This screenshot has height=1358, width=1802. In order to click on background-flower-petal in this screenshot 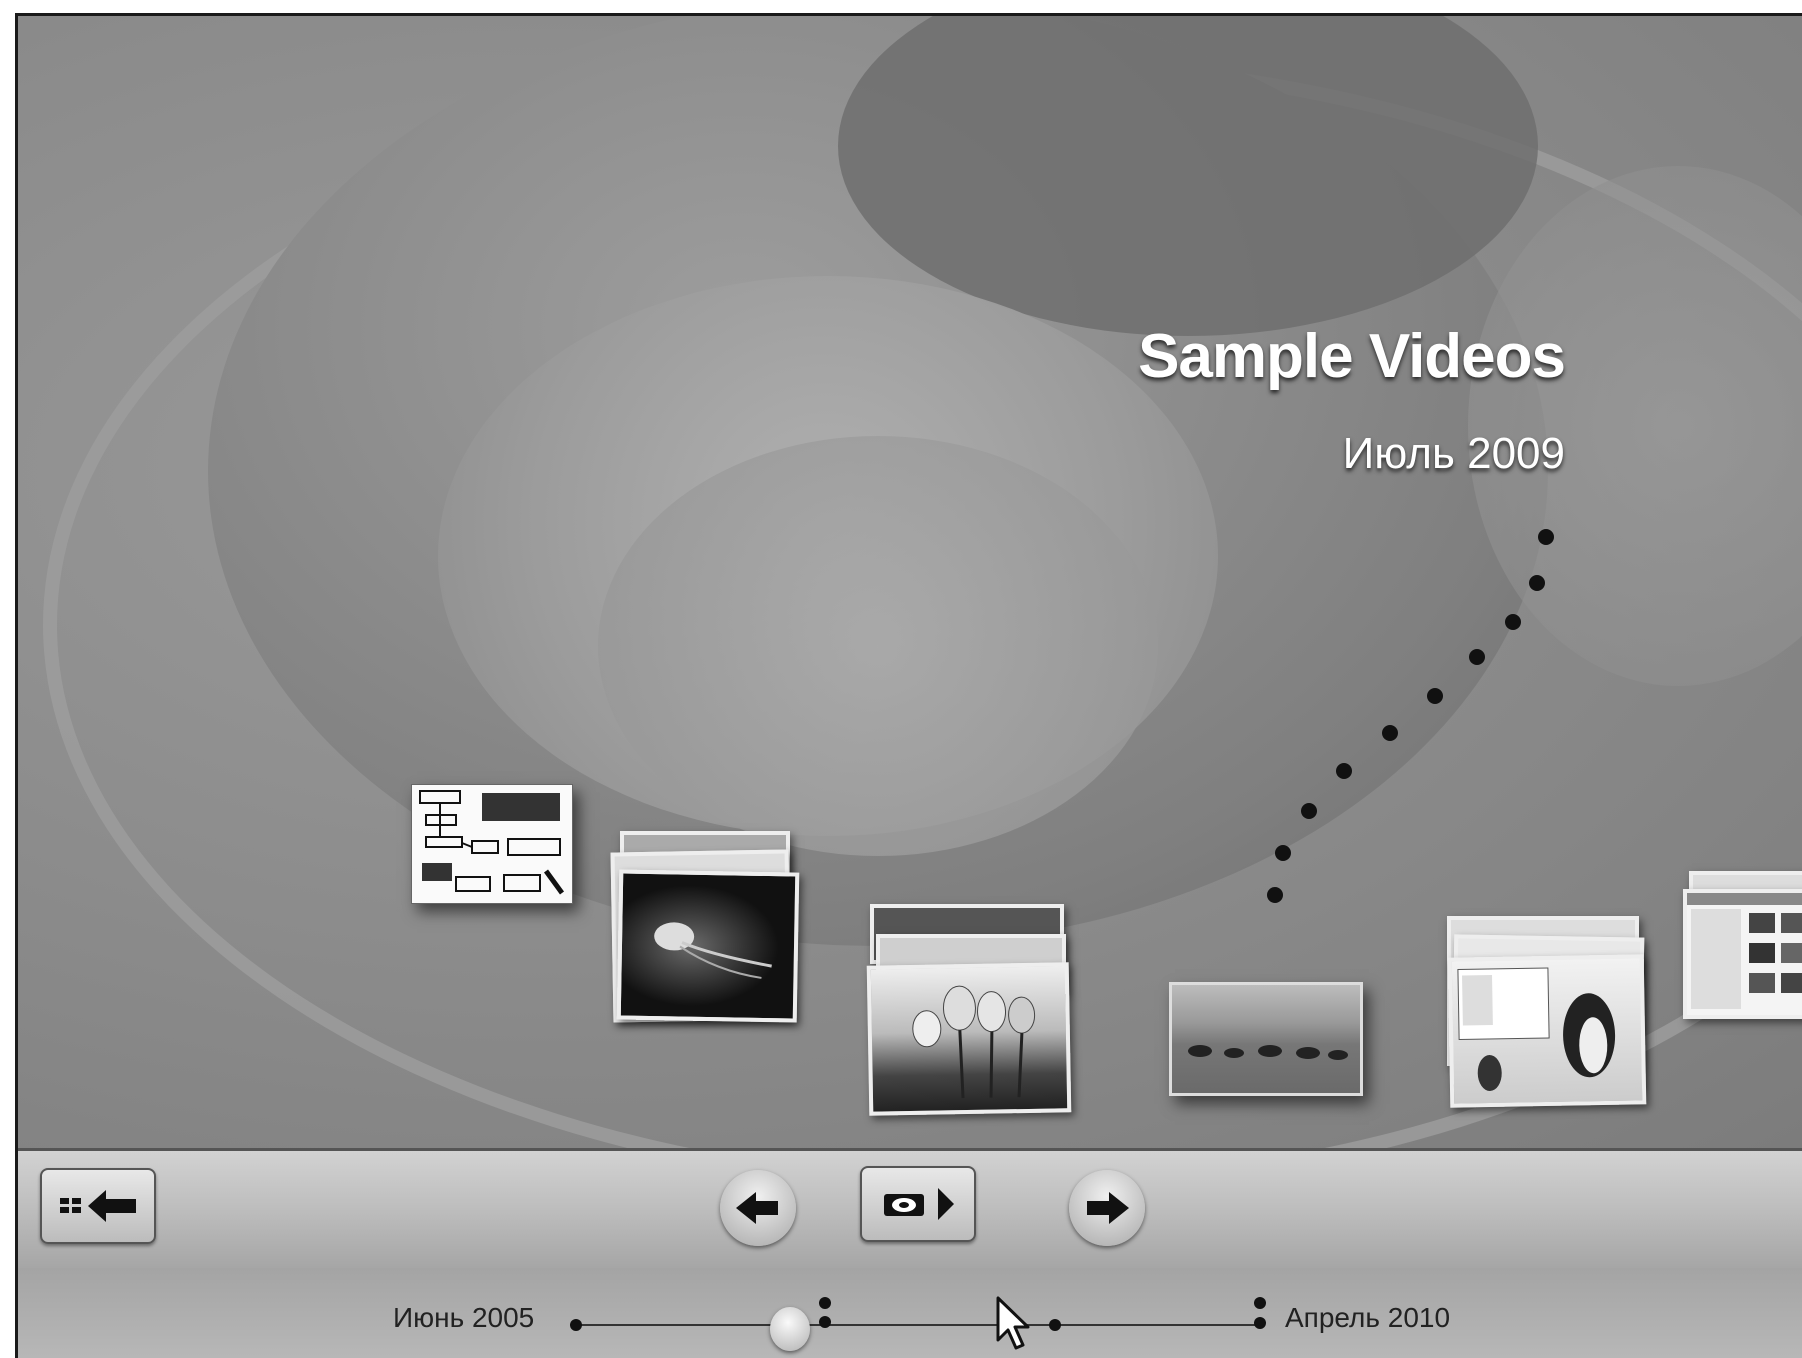, I will do `click(878, 646)`.